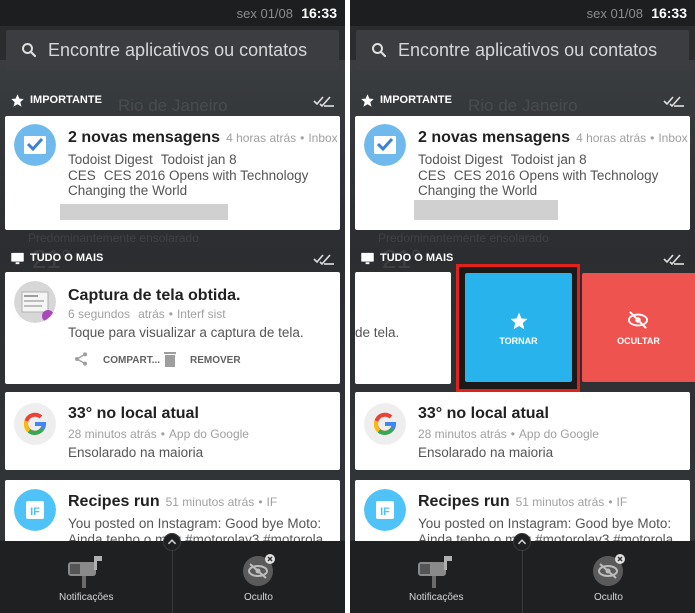 The width and height of the screenshot is (695, 613). I want to click on screenshot-card-title: Captura de tela obtida., so click(154, 295).